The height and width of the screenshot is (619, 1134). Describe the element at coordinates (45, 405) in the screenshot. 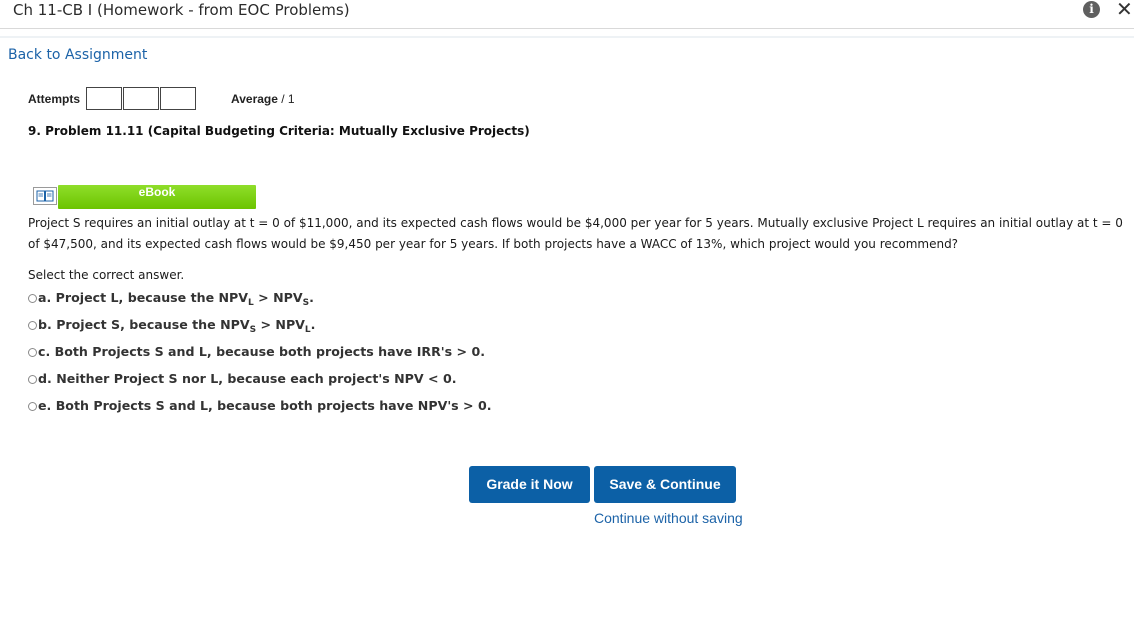

I see `option-letter: e.` at that location.